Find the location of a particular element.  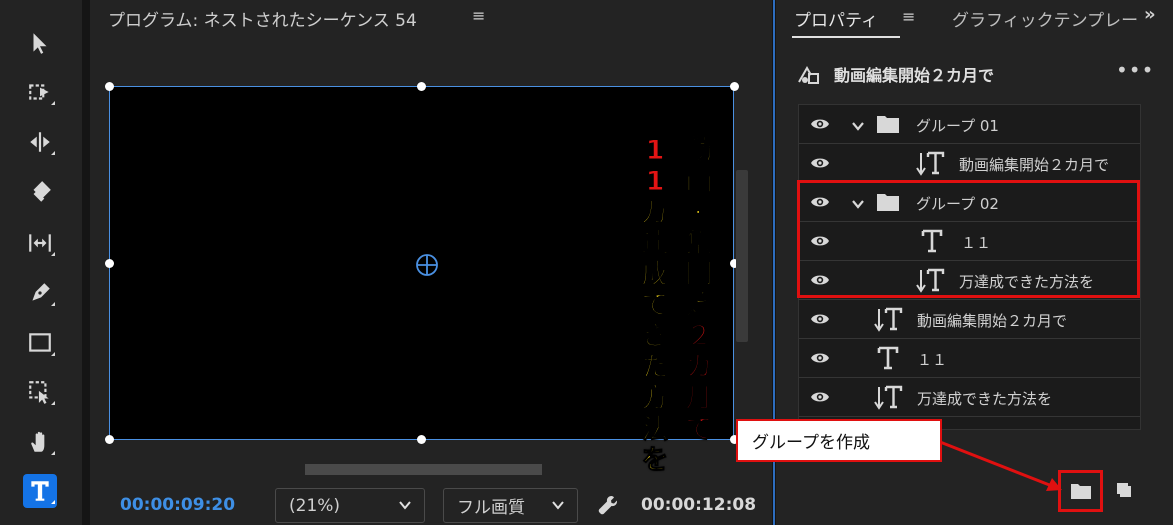

playback-quality-select: フル画質 is located at coordinates (510, 505).